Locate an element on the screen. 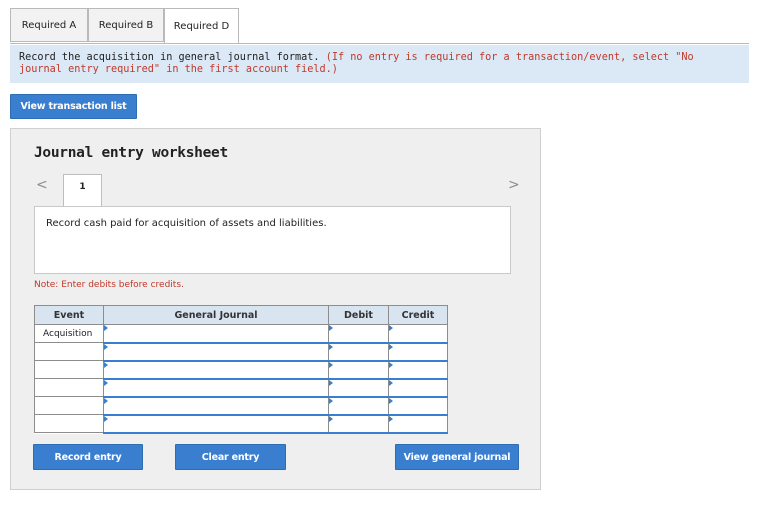  journal-header-row: Event General Journal Debit Credit is located at coordinates (241, 315).